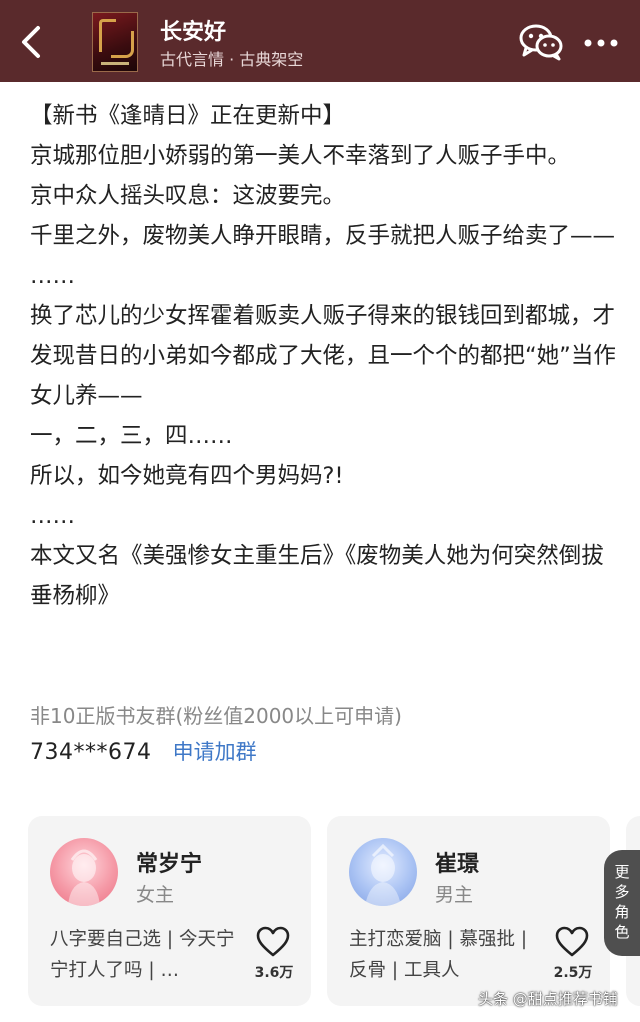  I want to click on wechat-share-button, so click(541, 42).